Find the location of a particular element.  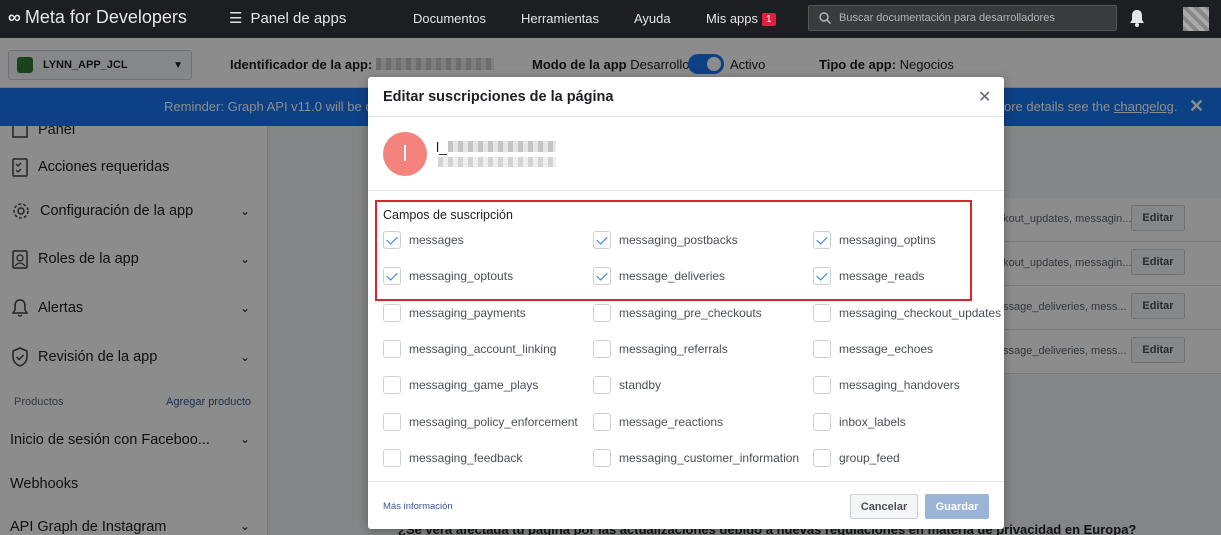

subscription-field-messaging-handovers: messaging_handovers is located at coordinates (886, 385).